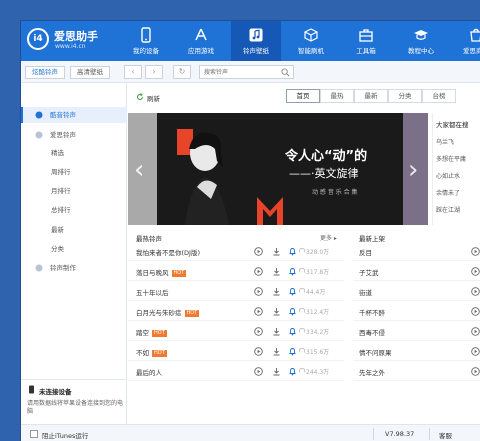  I want to click on hot-search-item: 多想在平庸, so click(451, 158).